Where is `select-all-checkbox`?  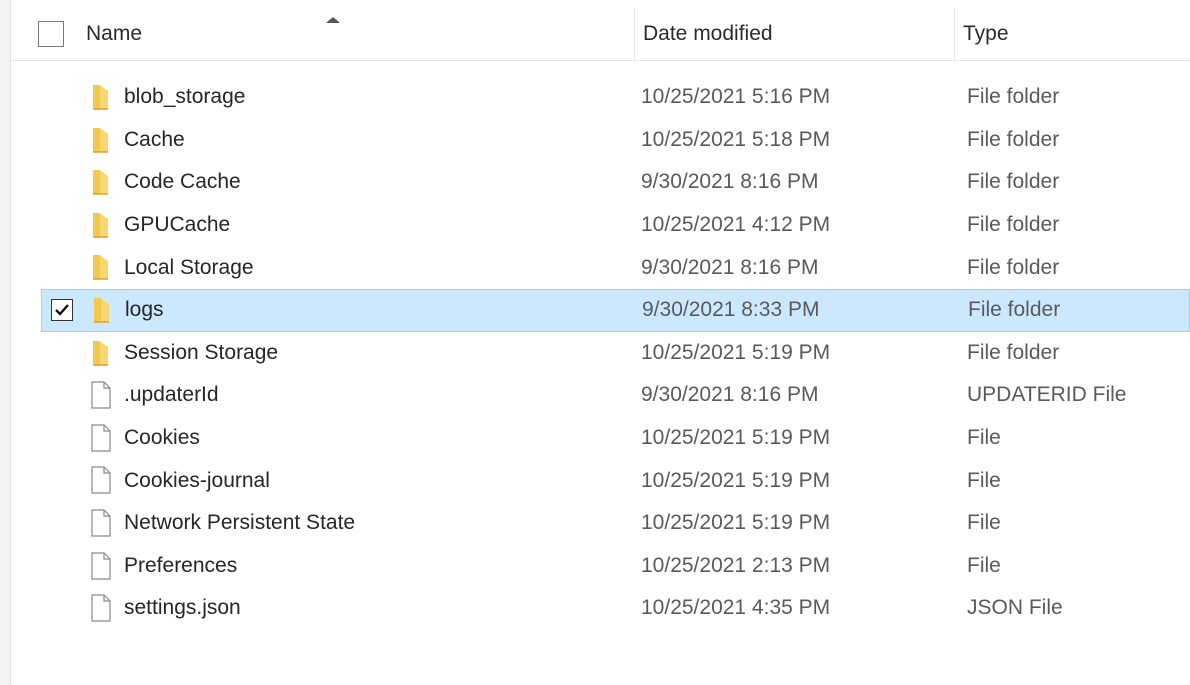
select-all-checkbox is located at coordinates (51, 34).